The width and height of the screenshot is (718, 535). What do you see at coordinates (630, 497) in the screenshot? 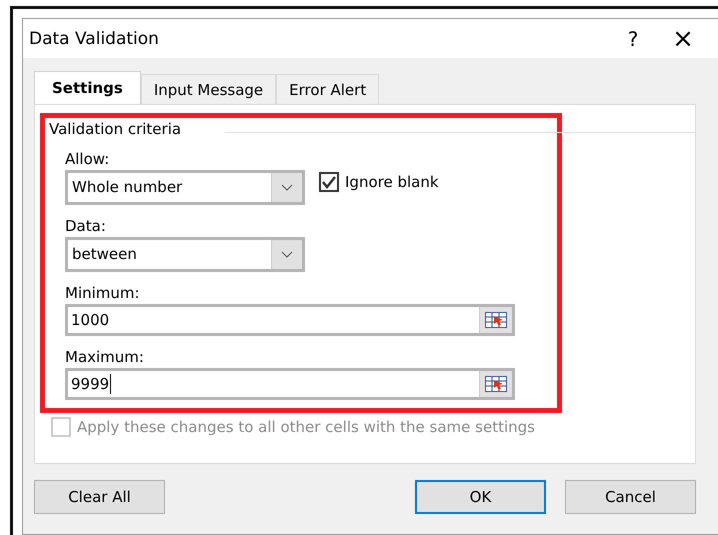
I see `dialog-button: Cancel` at bounding box center [630, 497].